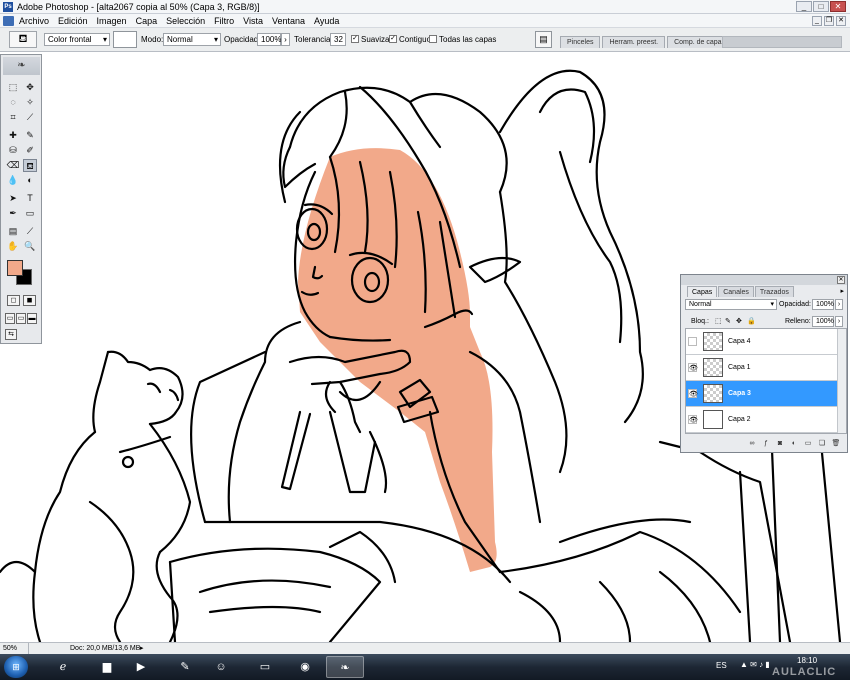  I want to click on start-button: ⊞, so click(16, 667).